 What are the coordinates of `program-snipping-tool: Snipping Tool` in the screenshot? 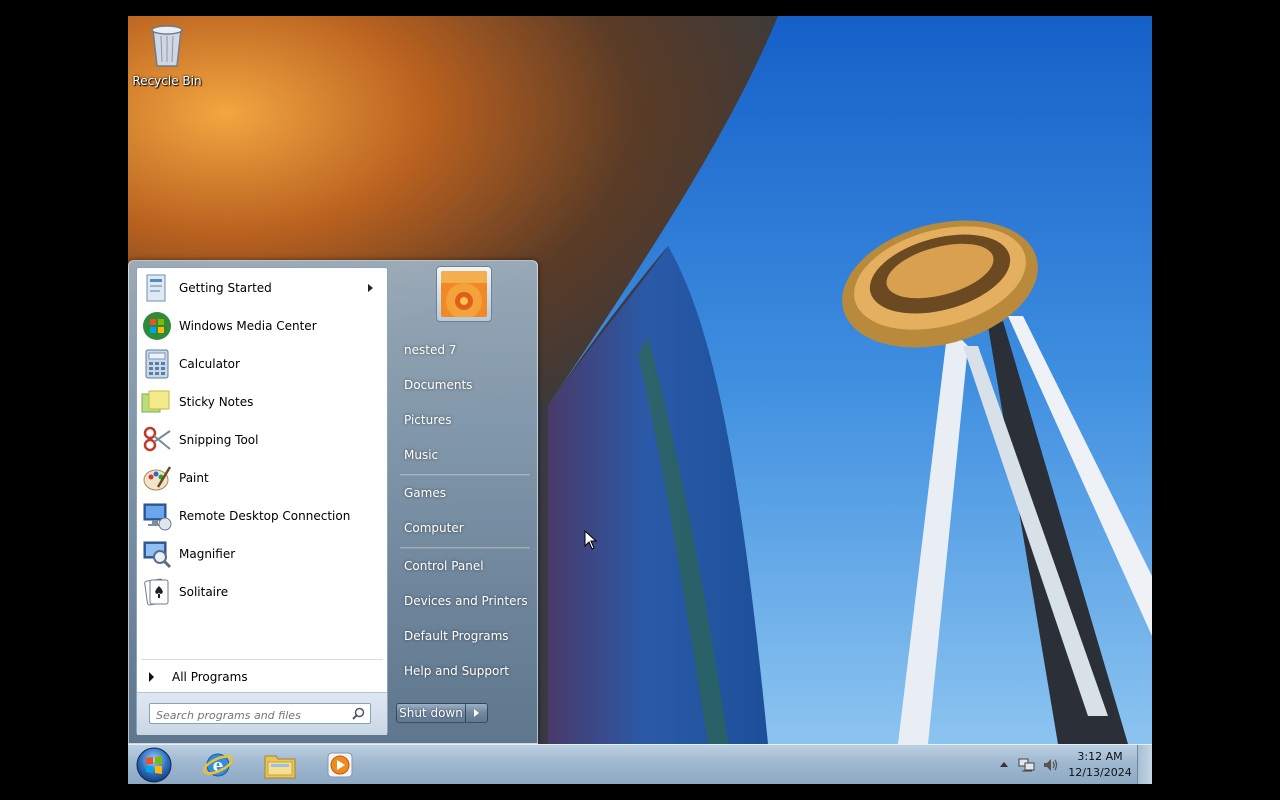 It's located at (262, 440).